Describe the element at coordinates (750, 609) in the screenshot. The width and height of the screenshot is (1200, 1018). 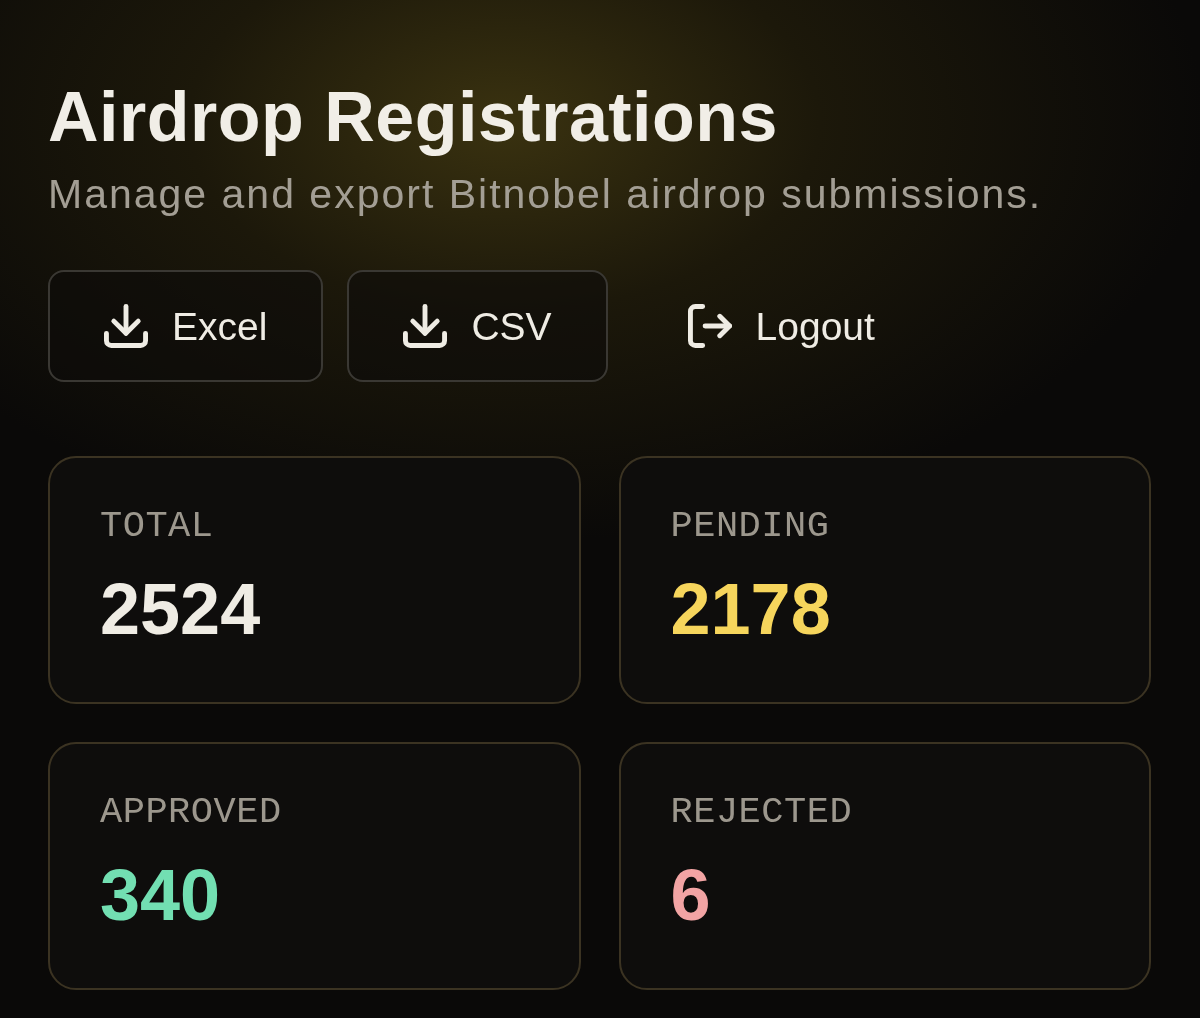
I see `stat-value: 2178` at that location.